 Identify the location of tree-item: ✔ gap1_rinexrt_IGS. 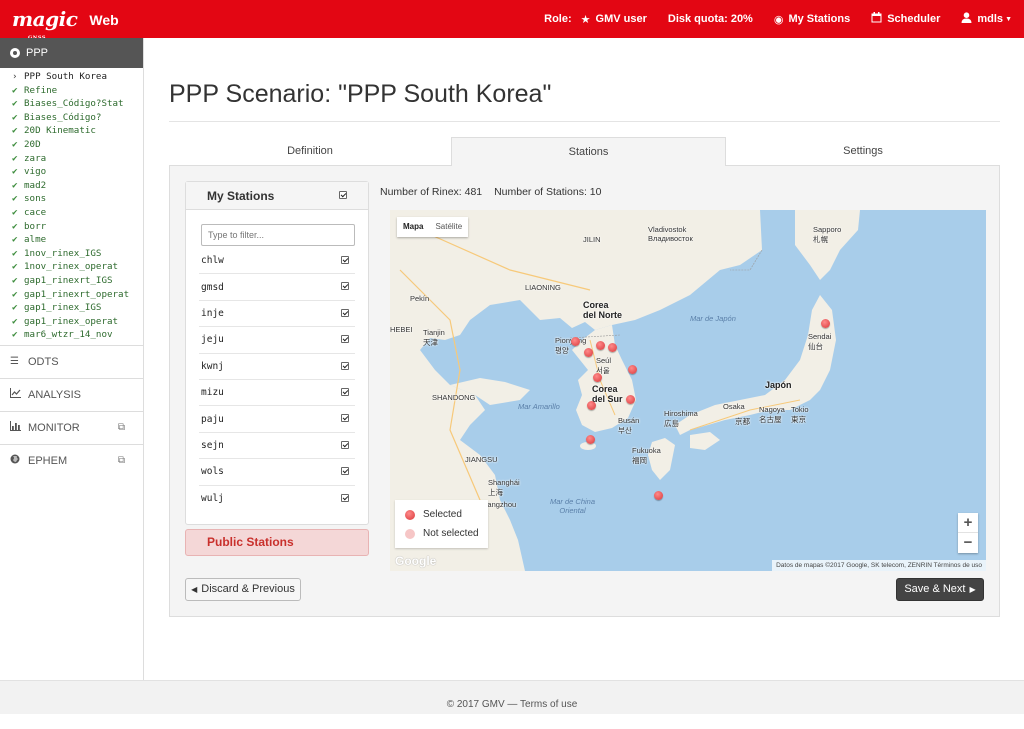
(71, 281).